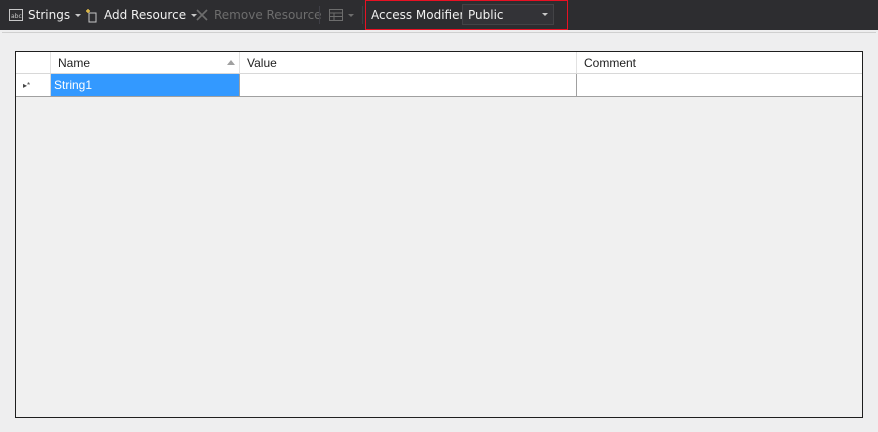 The height and width of the screenshot is (432, 878). I want to click on strings-dropdown-button: abc Strings, so click(45, 15).